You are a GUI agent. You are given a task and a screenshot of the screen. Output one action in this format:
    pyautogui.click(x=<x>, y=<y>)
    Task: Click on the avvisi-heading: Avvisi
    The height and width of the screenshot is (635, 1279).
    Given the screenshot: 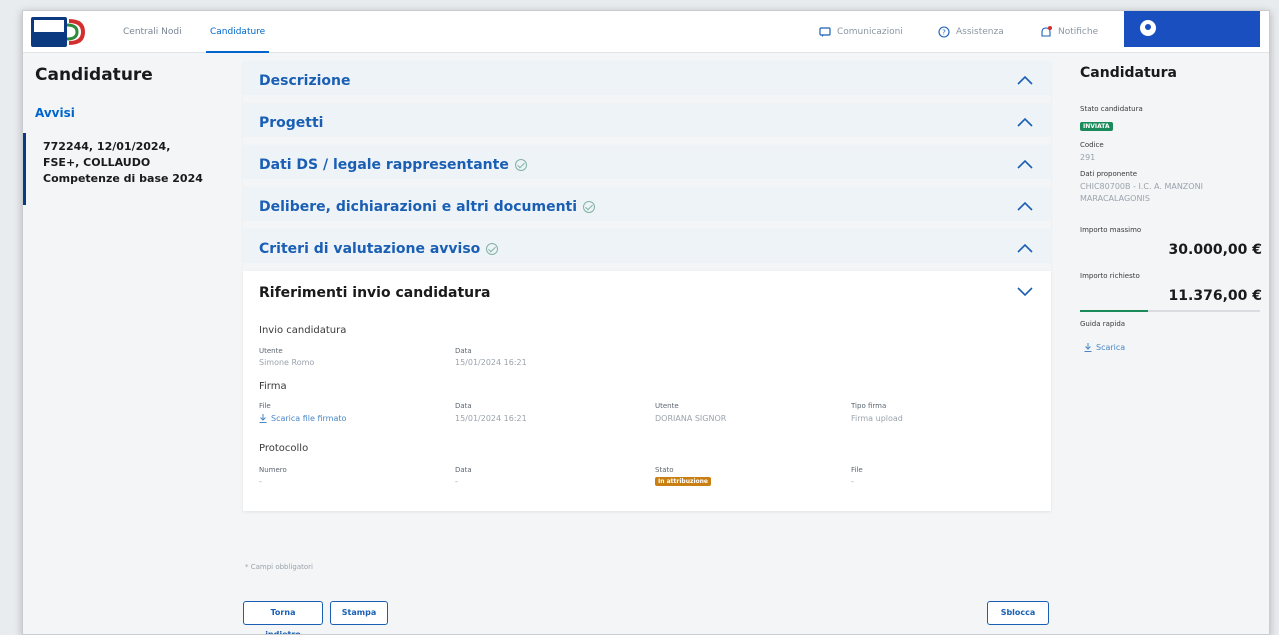 What is the action you would take?
    pyautogui.click(x=55, y=113)
    